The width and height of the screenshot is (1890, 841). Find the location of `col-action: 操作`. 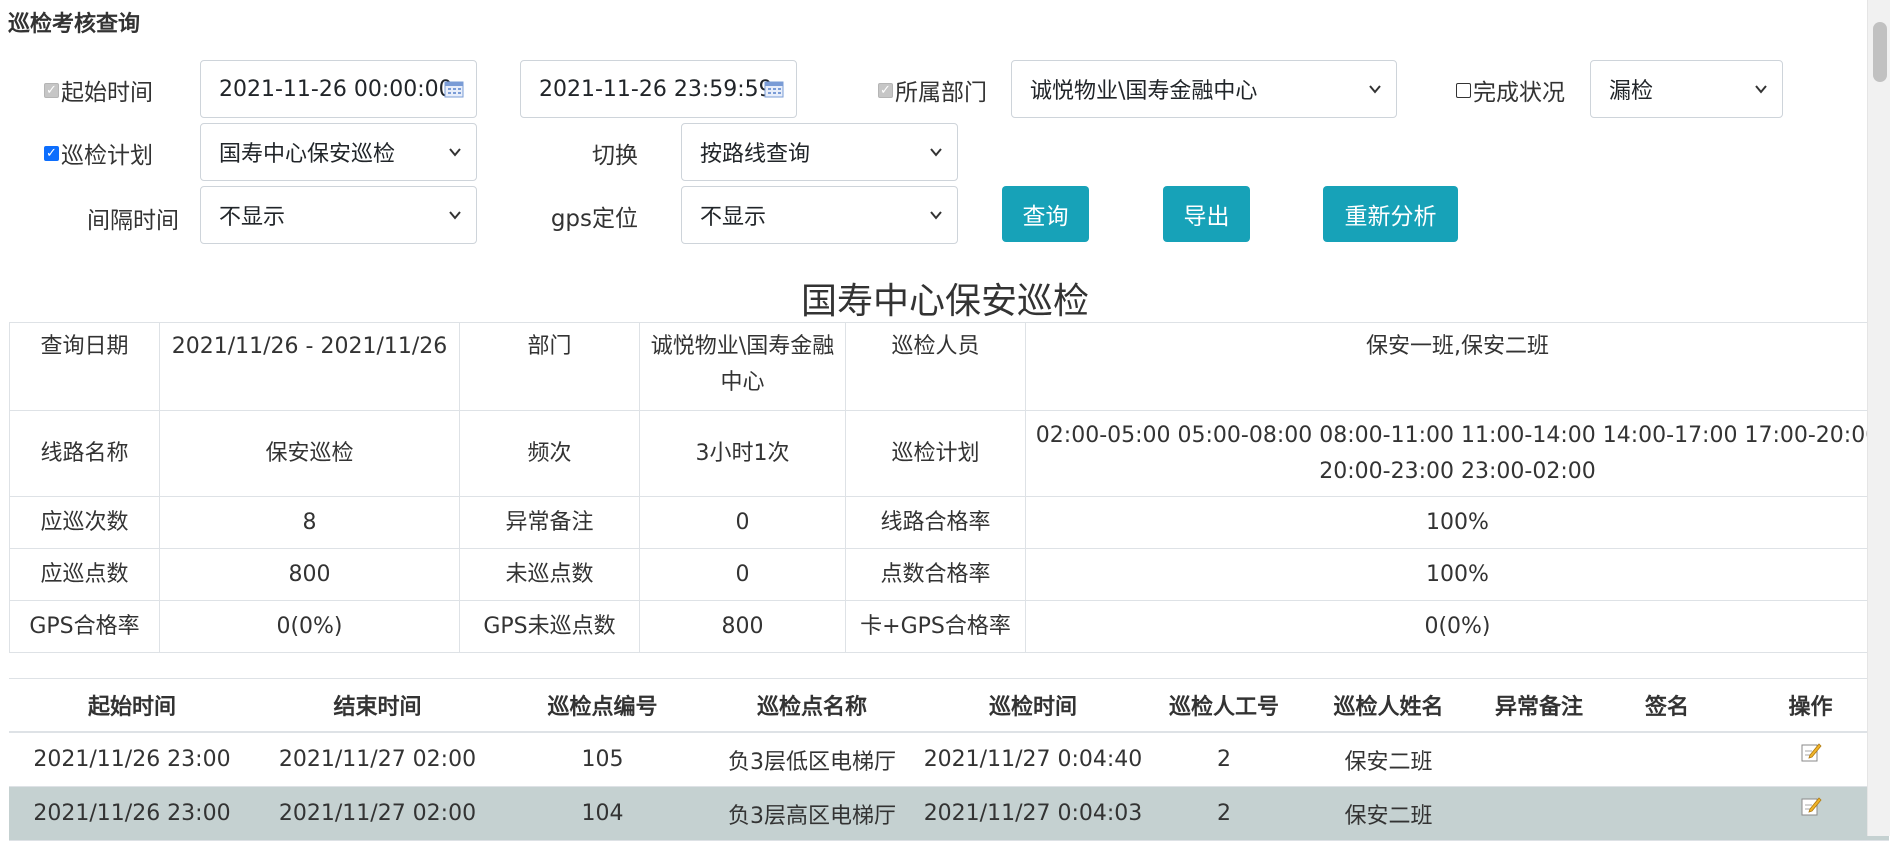

col-action: 操作 is located at coordinates (1810, 705).